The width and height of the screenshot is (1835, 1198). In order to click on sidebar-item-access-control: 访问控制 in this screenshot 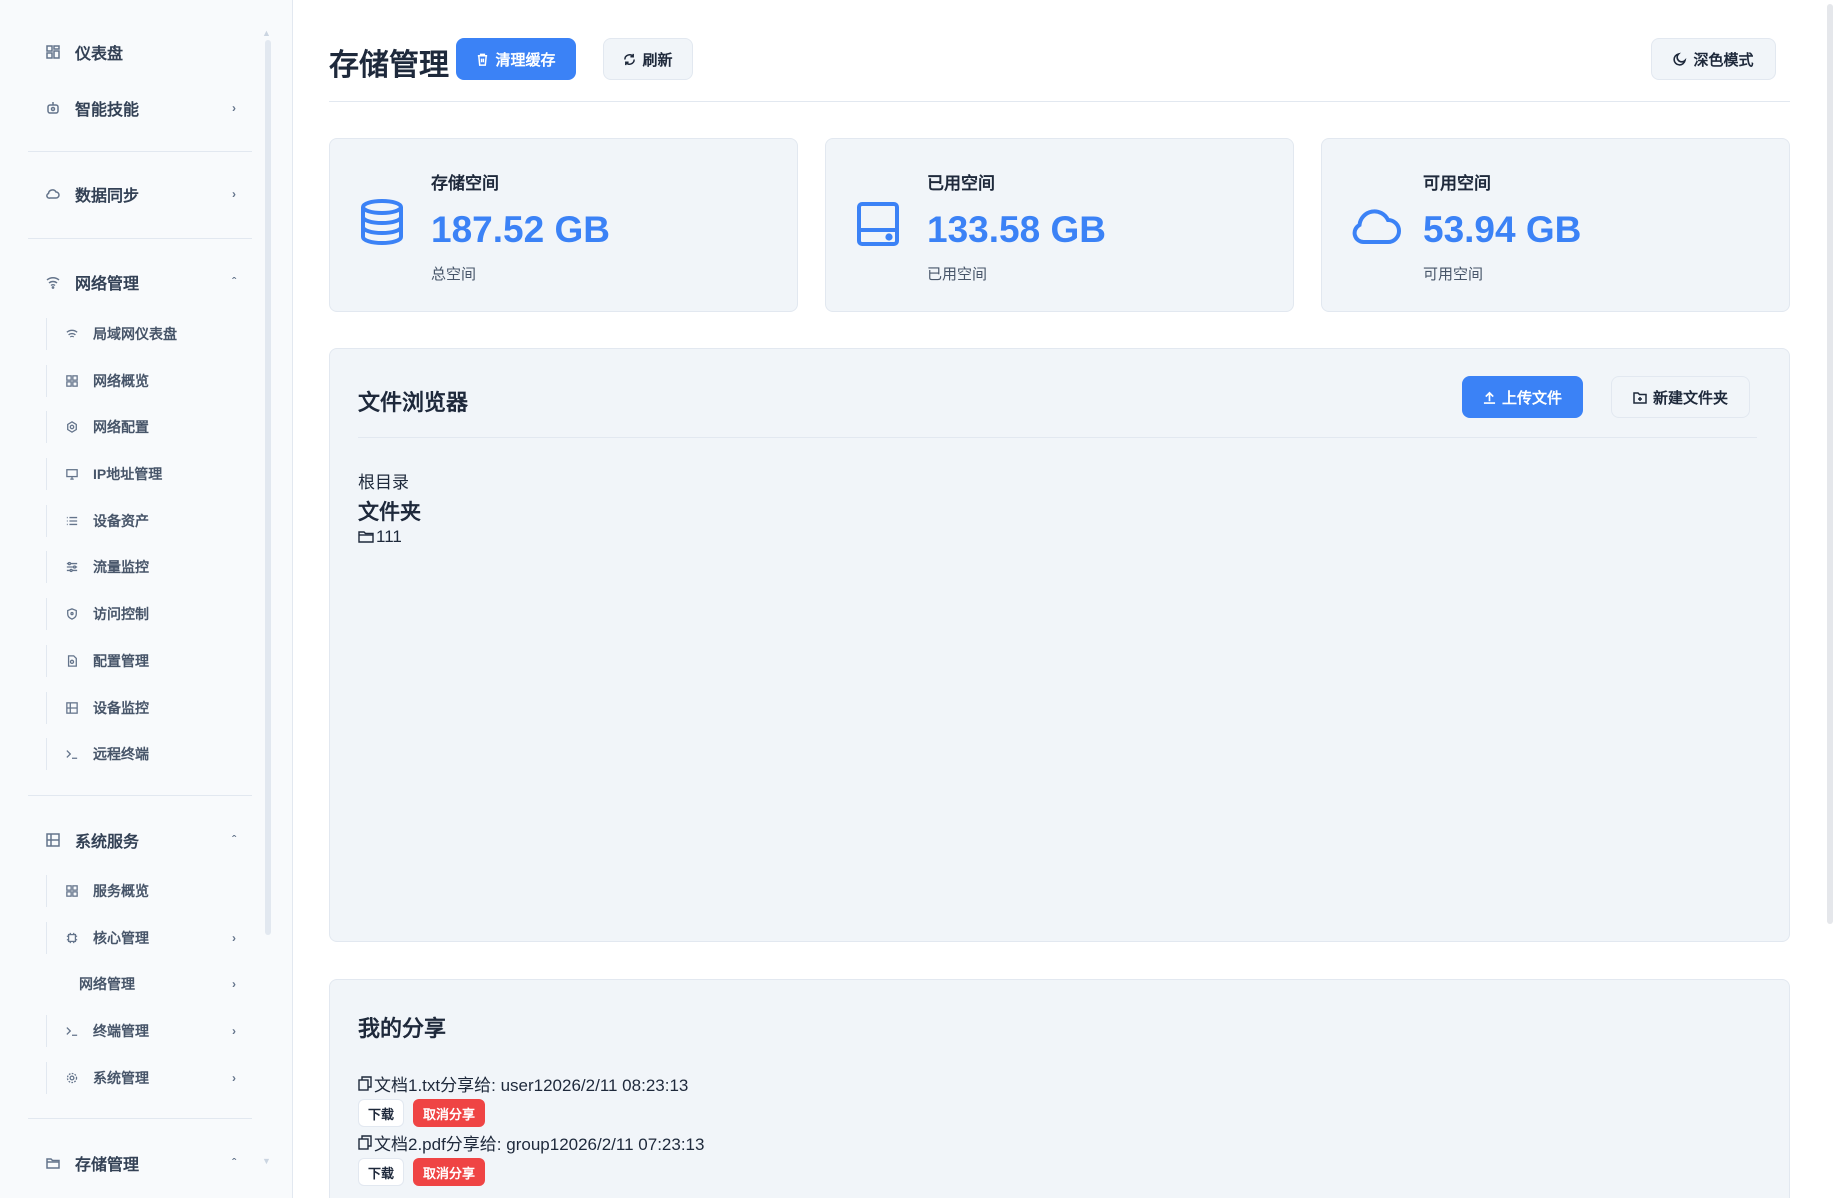, I will do `click(149, 614)`.